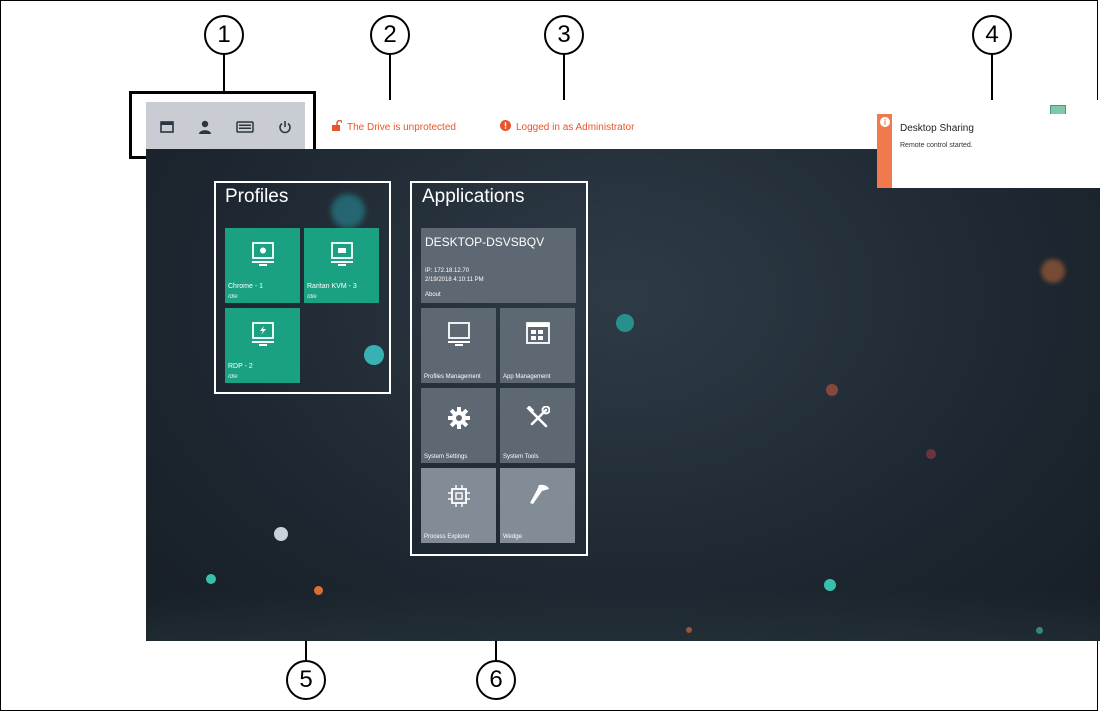  I want to click on about-link: About, so click(433, 295).